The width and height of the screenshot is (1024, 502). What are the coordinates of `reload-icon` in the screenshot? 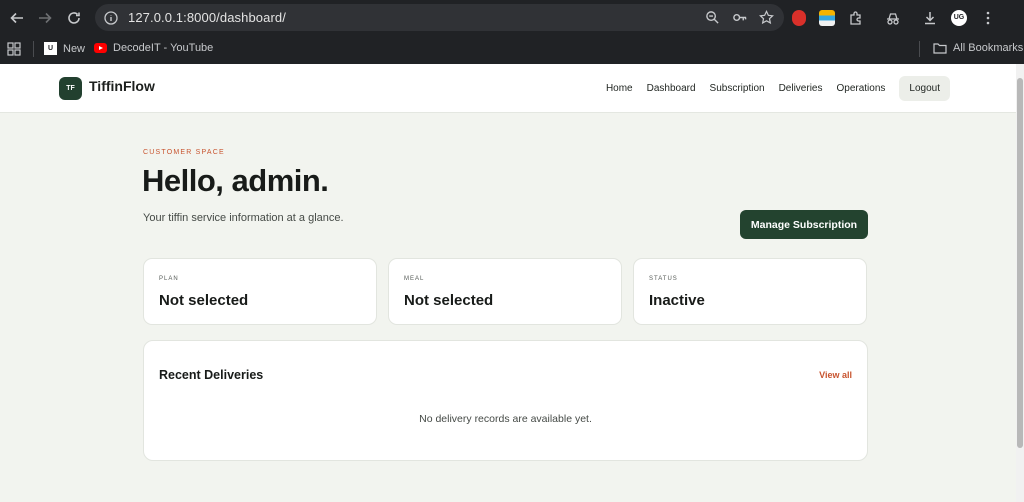 It's located at (74, 18).